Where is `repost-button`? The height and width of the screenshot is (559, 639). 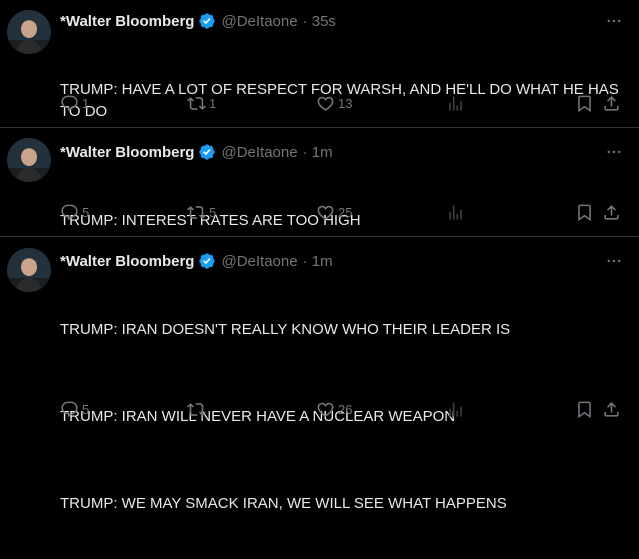
repost-button is located at coordinates (198, 409).